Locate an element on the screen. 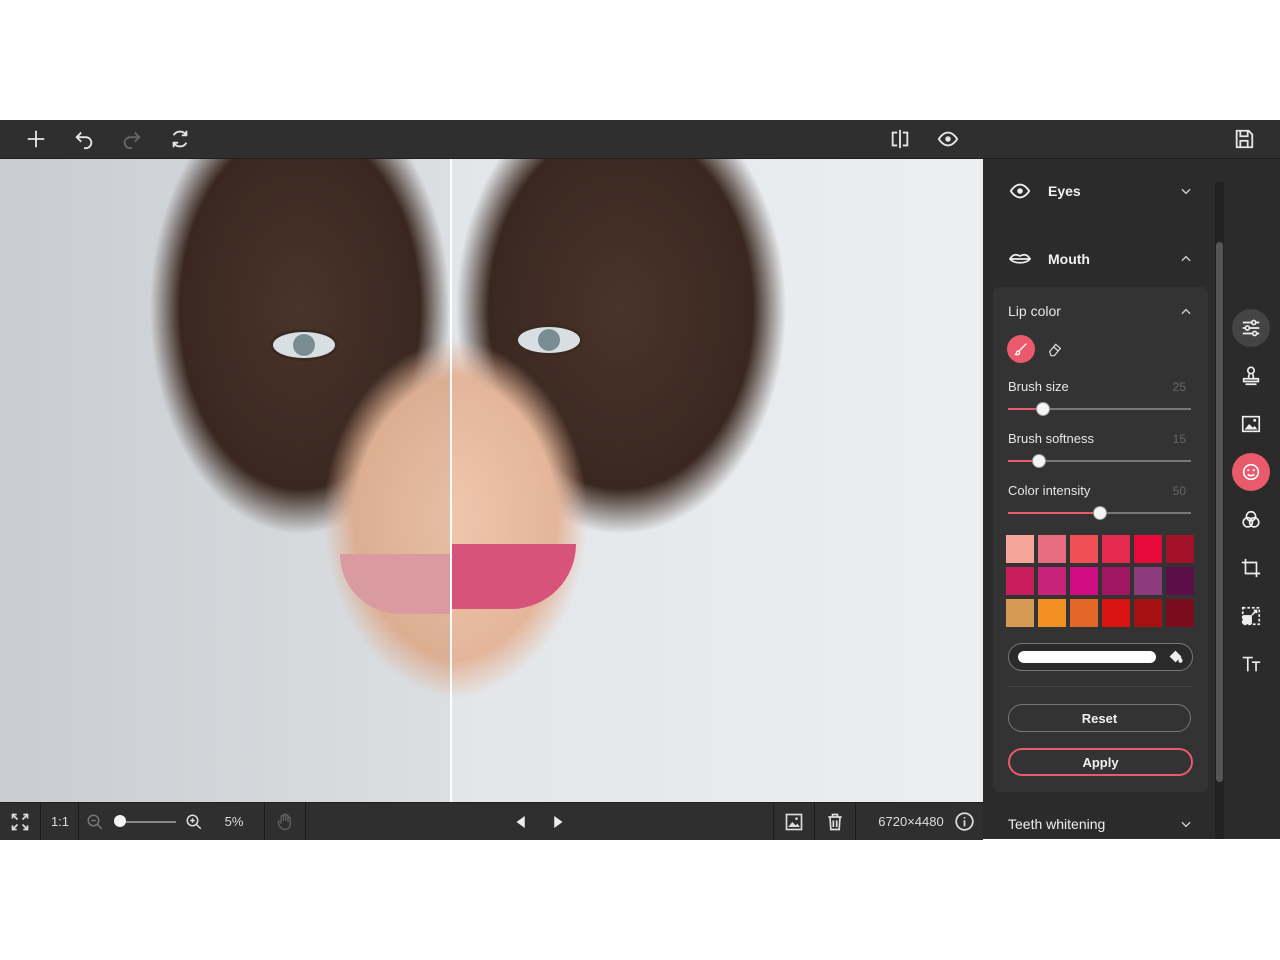  adjustments-icon is located at coordinates (1251, 328).